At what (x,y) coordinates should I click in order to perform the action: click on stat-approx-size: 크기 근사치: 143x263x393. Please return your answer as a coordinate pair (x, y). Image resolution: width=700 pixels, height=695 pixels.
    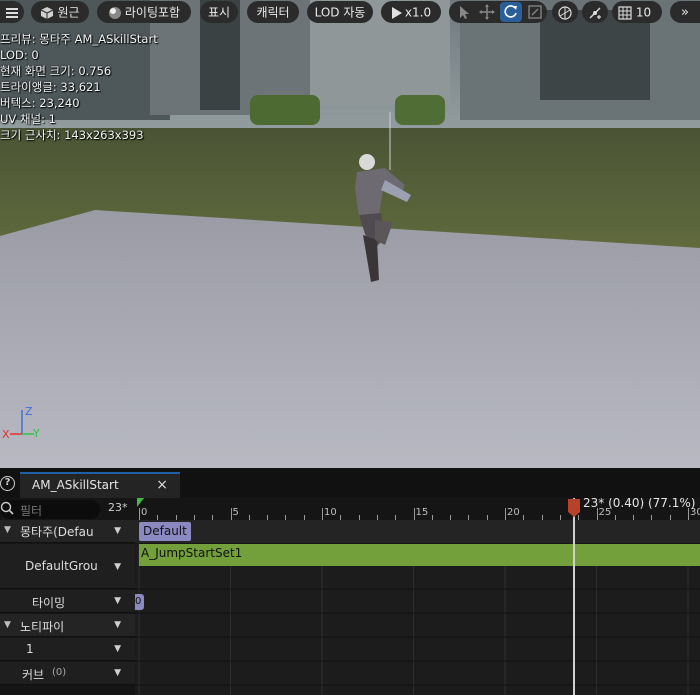
    Looking at the image, I should click on (72, 135).